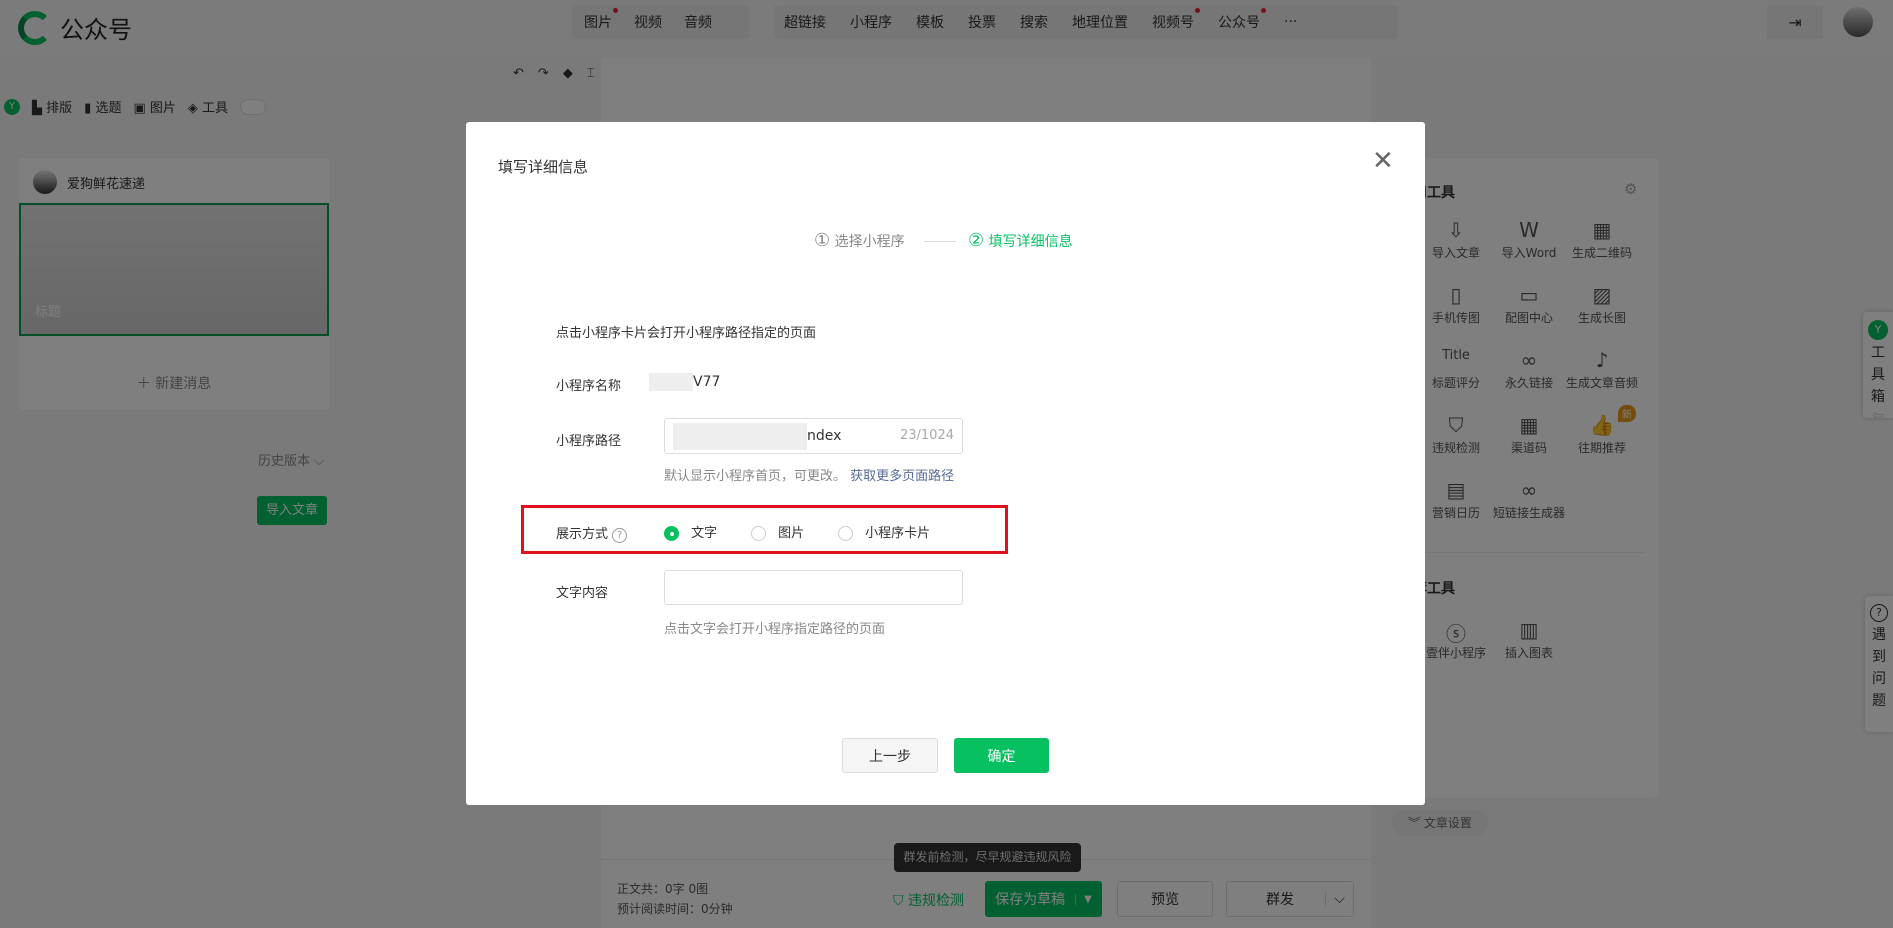 The image size is (1893, 928). I want to click on path-hint: 默认显示小程序首页，可更改。 获取更多页面路径, so click(809, 476).